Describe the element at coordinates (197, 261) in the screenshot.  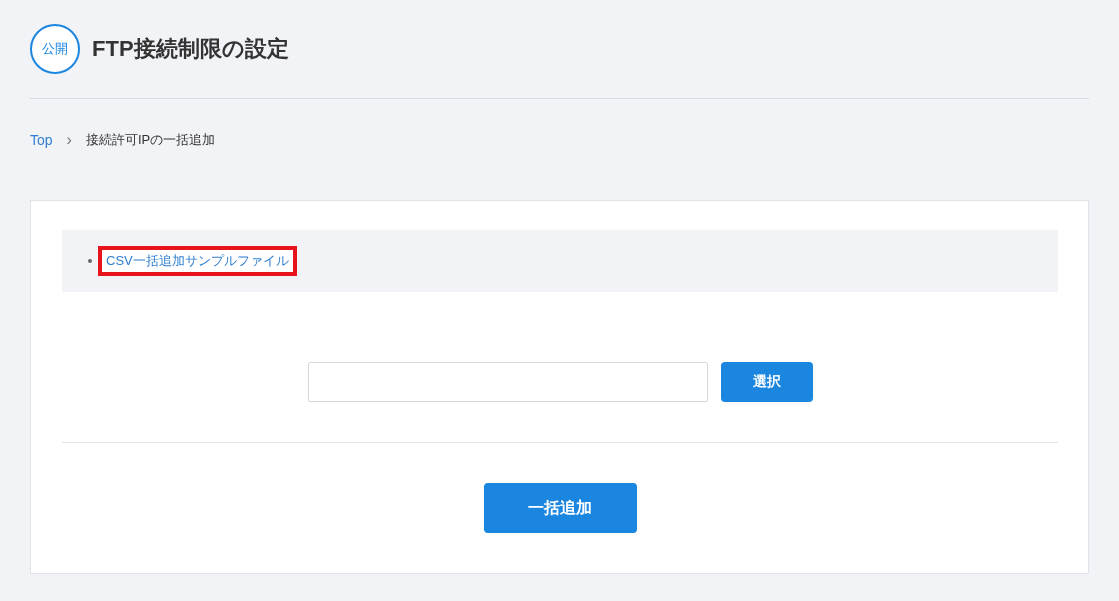
I see `sample-file-link: CSV一括追加サンプルファイル` at that location.